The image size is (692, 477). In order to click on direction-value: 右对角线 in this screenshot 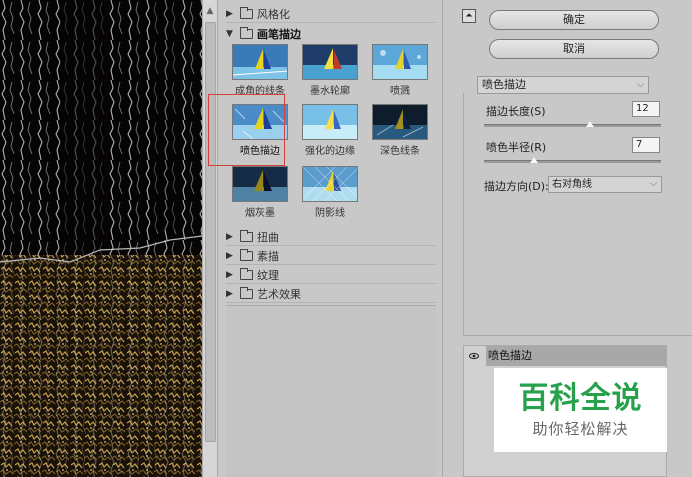, I will do `click(572, 184)`.